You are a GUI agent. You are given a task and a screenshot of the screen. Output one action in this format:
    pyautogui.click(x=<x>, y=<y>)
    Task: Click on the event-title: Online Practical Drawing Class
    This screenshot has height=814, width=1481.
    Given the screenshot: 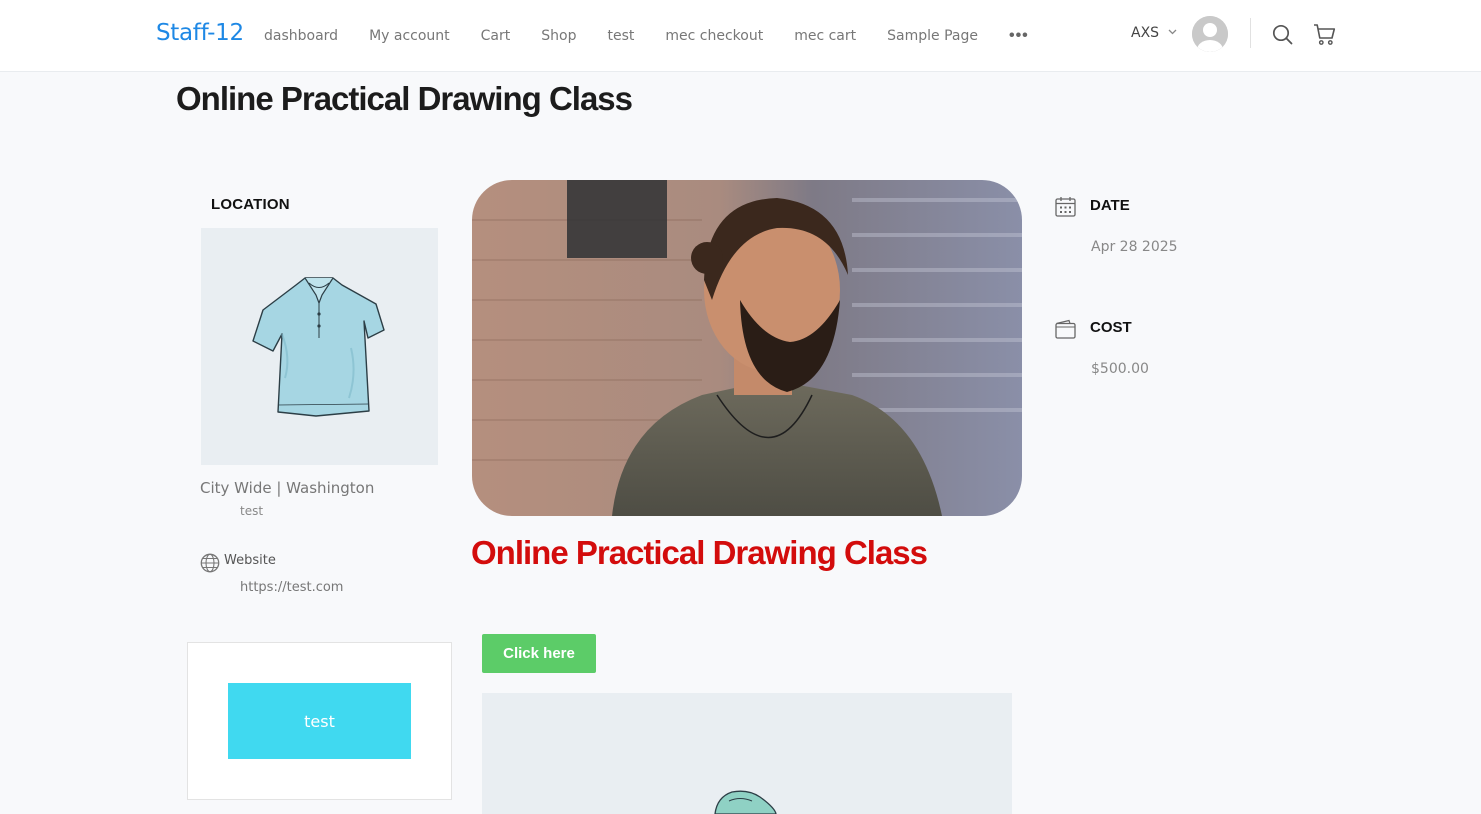 What is the action you would take?
    pyautogui.click(x=699, y=552)
    